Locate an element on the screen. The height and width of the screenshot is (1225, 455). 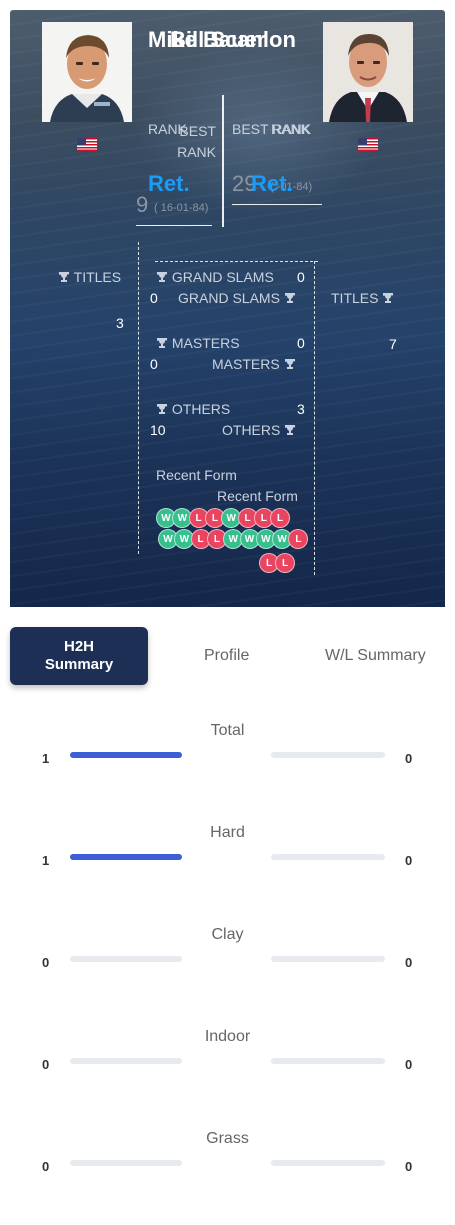
tab-profile: Profile is located at coordinates (226, 656).